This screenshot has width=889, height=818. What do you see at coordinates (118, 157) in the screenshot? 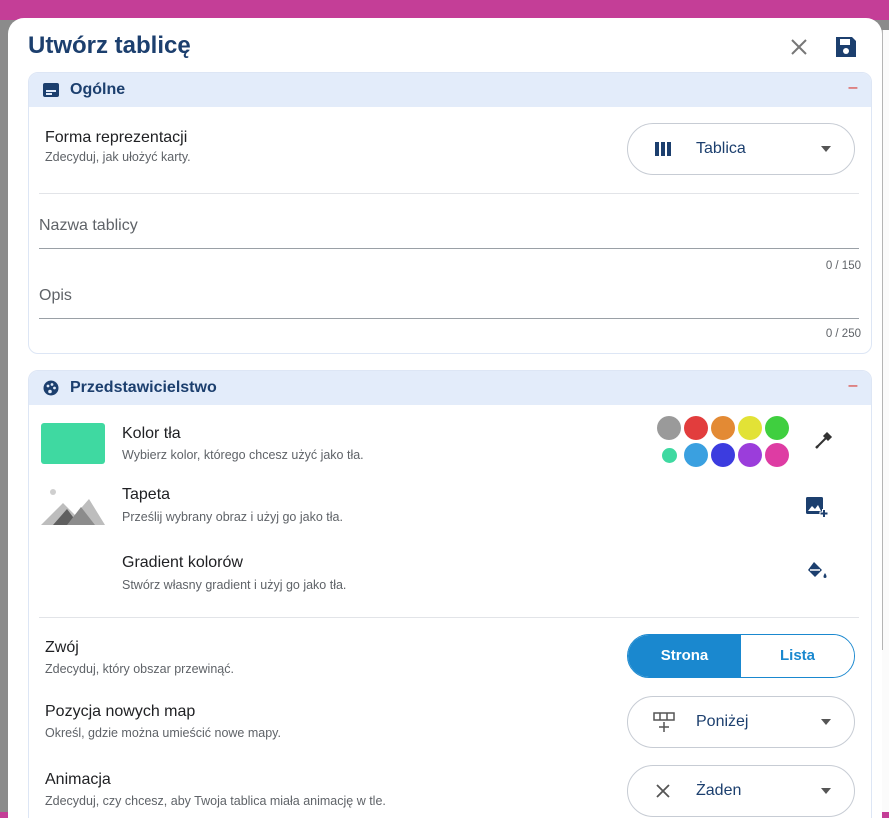
I see `representation-hint: Zdecyduj, jak ułożyć karty.` at bounding box center [118, 157].